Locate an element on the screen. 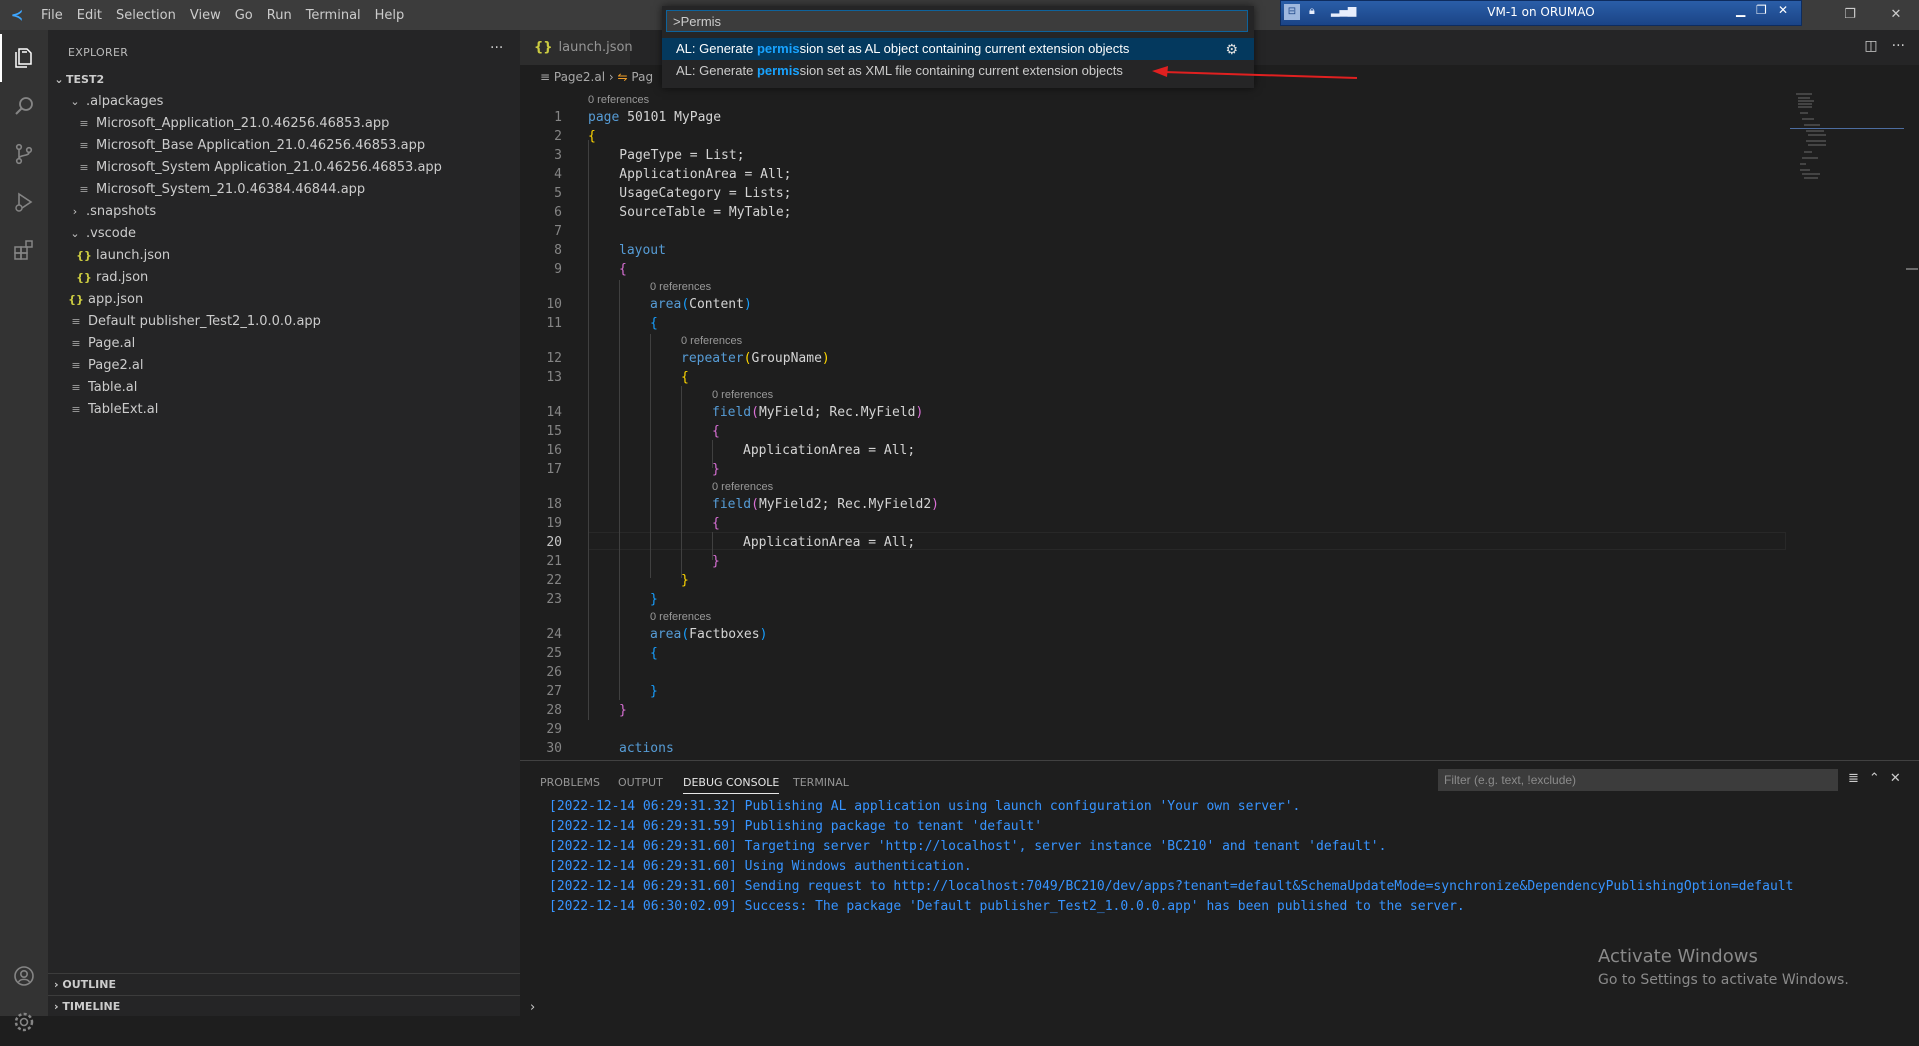 The image size is (1919, 1046). bracket: ( is located at coordinates (755, 412).